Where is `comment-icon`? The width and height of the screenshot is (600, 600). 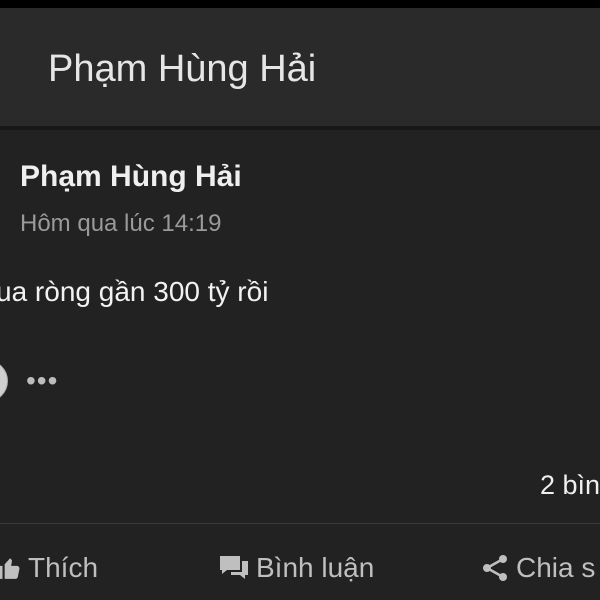 comment-icon is located at coordinates (234, 568).